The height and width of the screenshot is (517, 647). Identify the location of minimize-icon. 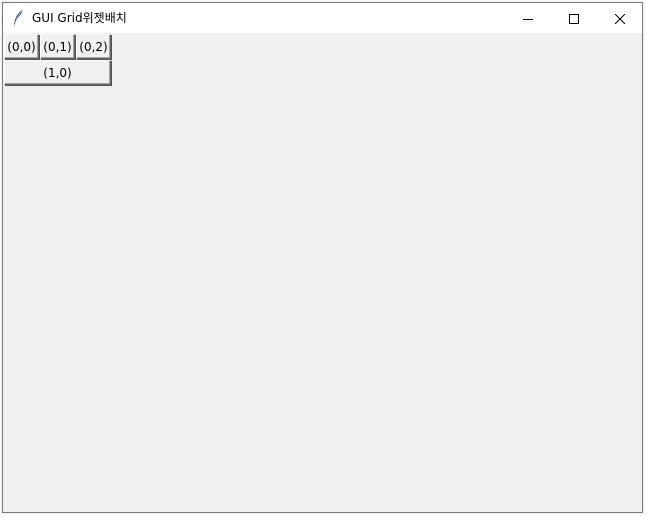
(528, 18).